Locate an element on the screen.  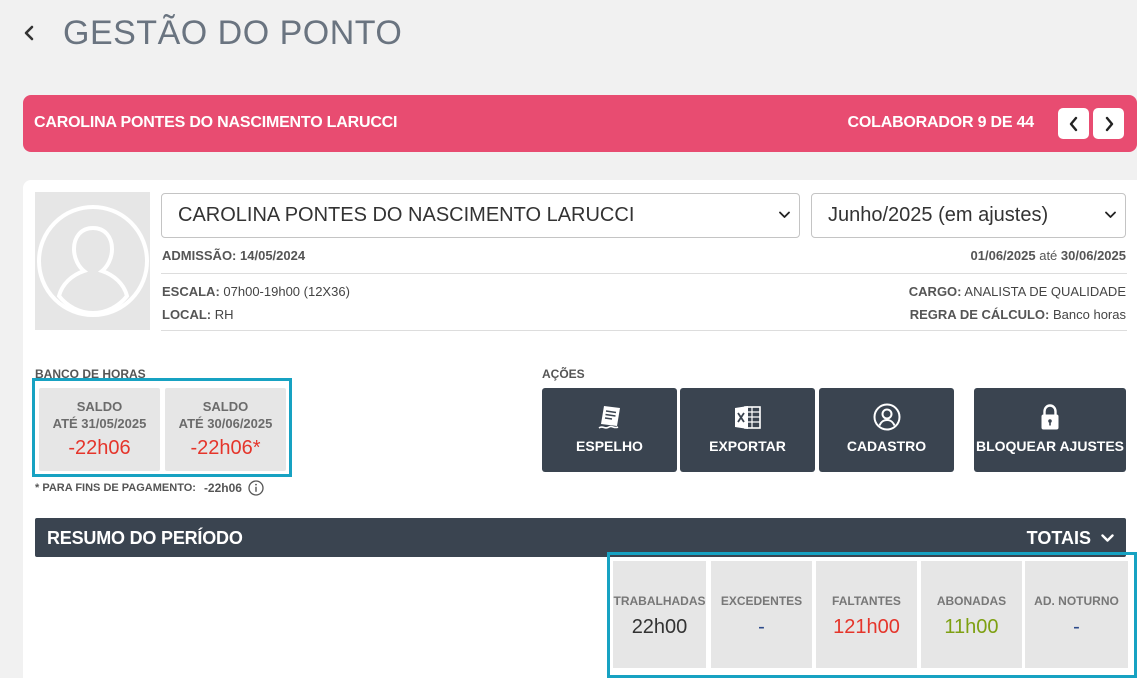
collaborator-select: CAROLINA PONTES DO NASCIMENTO LARUCCI is located at coordinates (480, 215).